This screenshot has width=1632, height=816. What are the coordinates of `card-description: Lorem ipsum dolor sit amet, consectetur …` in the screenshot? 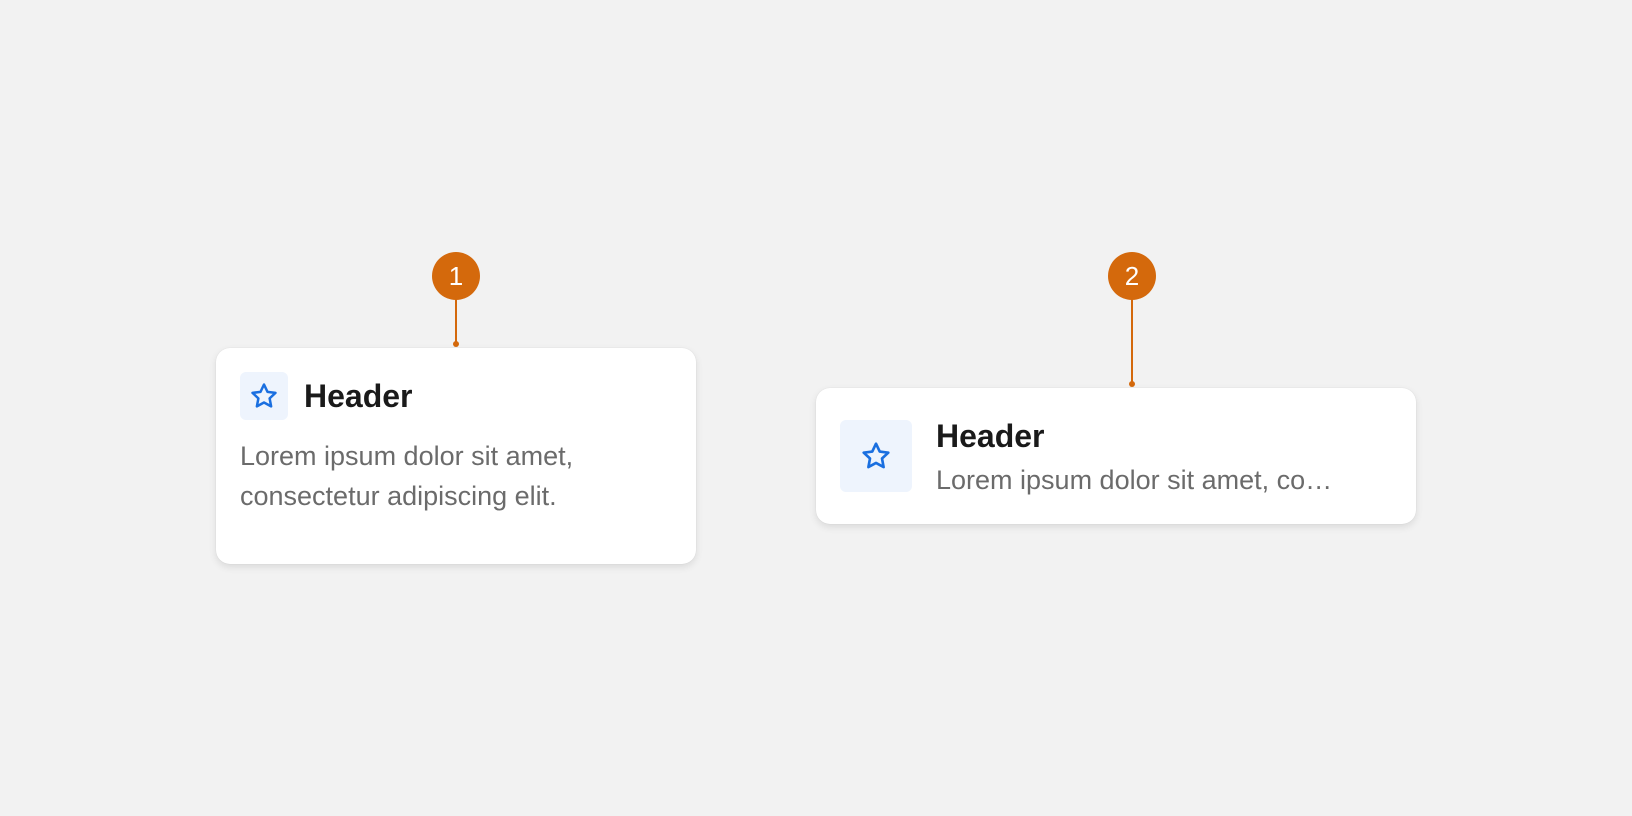 It's located at (407, 476).